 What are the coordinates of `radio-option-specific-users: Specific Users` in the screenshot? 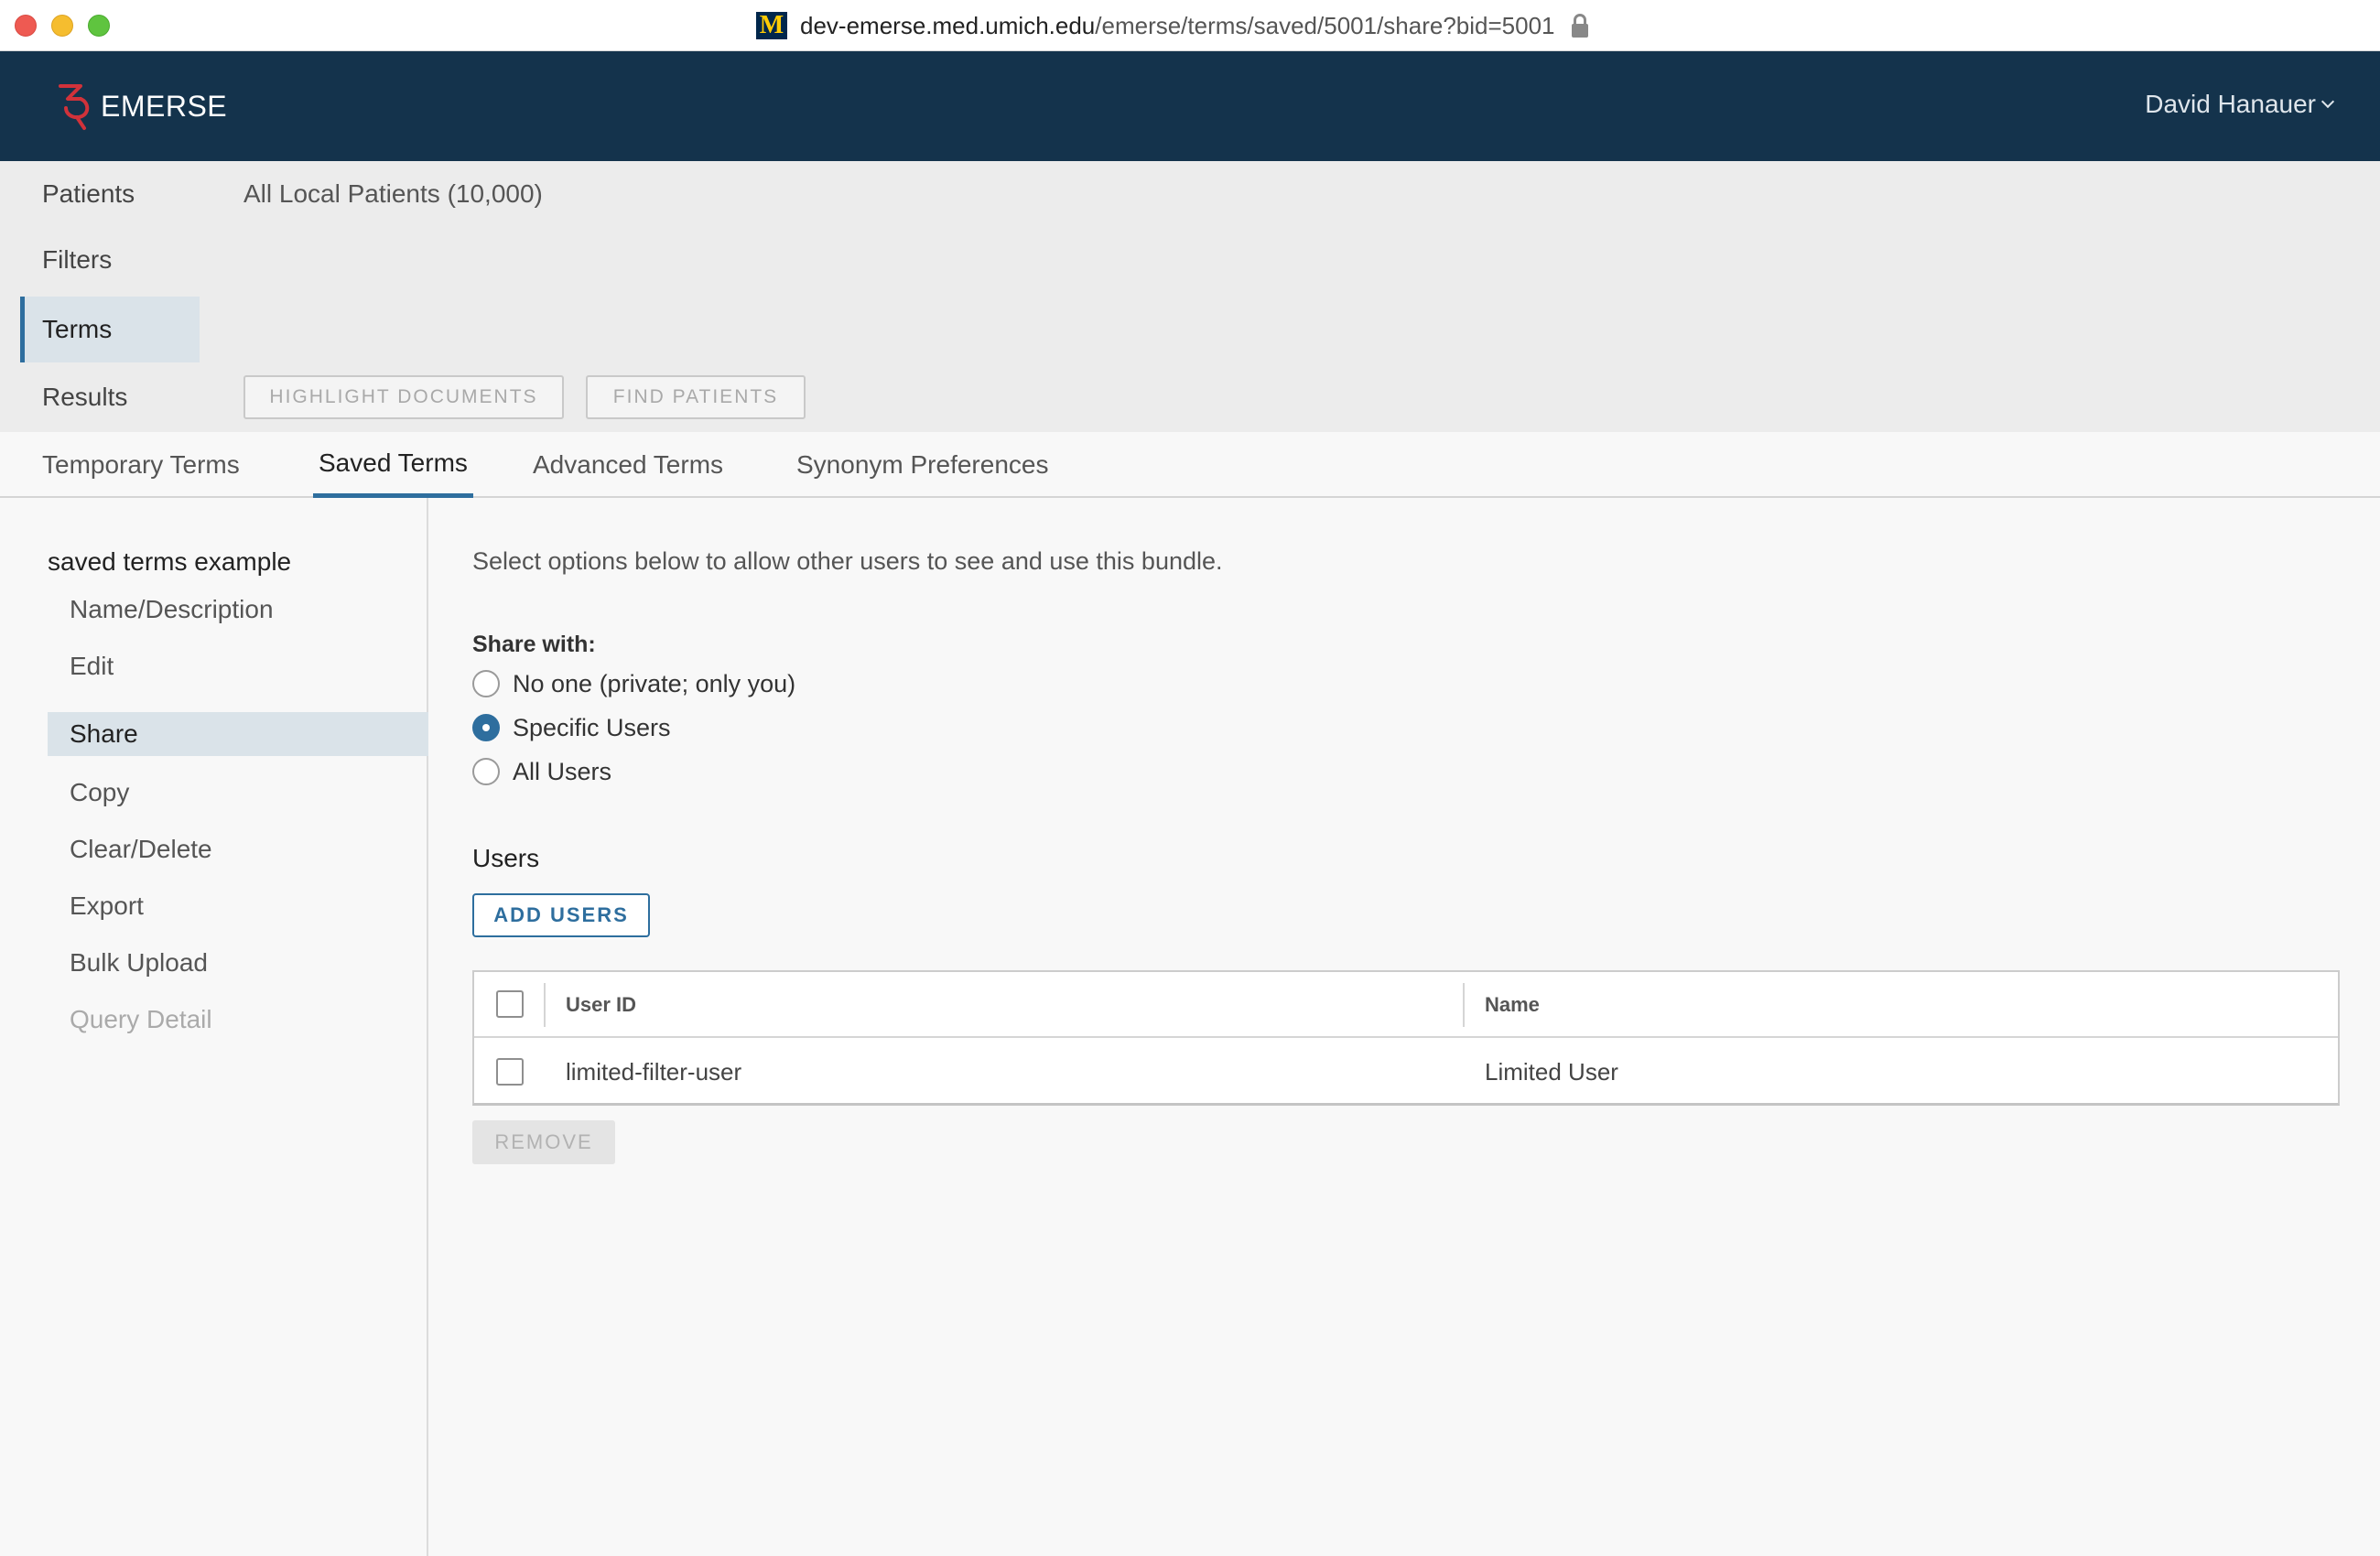 It's located at (571, 727).